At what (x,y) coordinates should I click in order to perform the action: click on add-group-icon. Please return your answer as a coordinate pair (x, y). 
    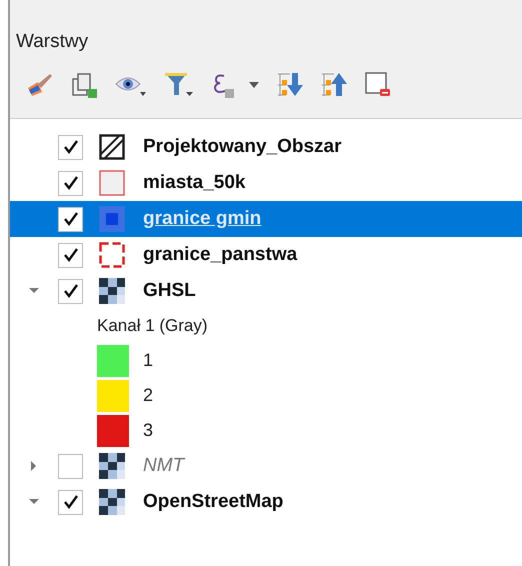
    Looking at the image, I should click on (84, 84).